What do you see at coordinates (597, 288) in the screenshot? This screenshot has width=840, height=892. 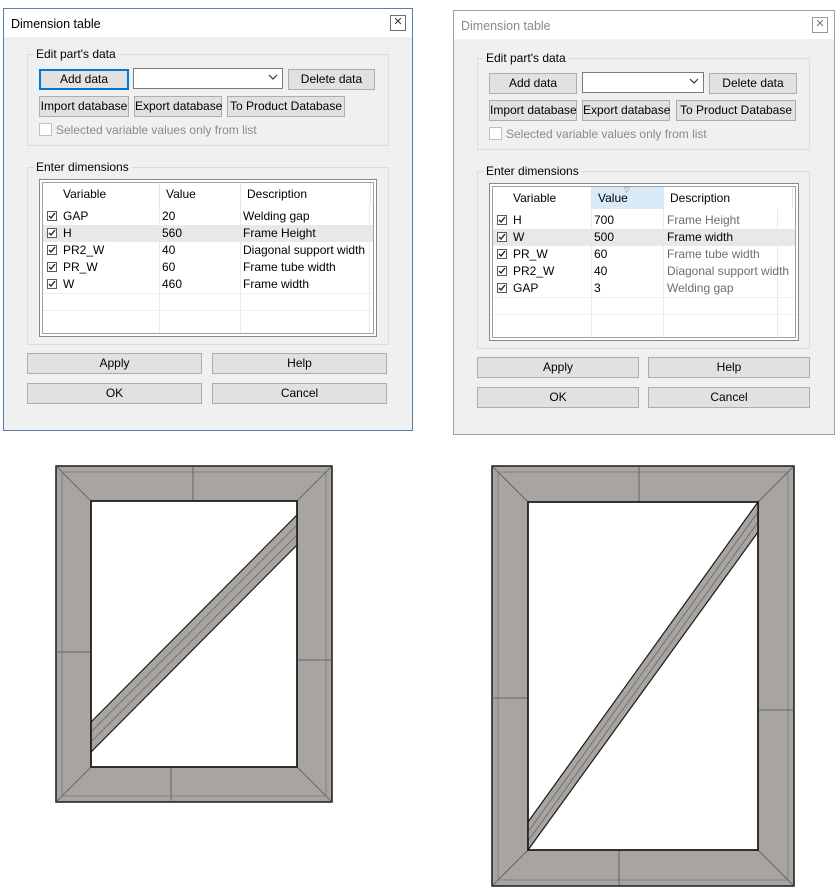 I see `value-cell: 3` at bounding box center [597, 288].